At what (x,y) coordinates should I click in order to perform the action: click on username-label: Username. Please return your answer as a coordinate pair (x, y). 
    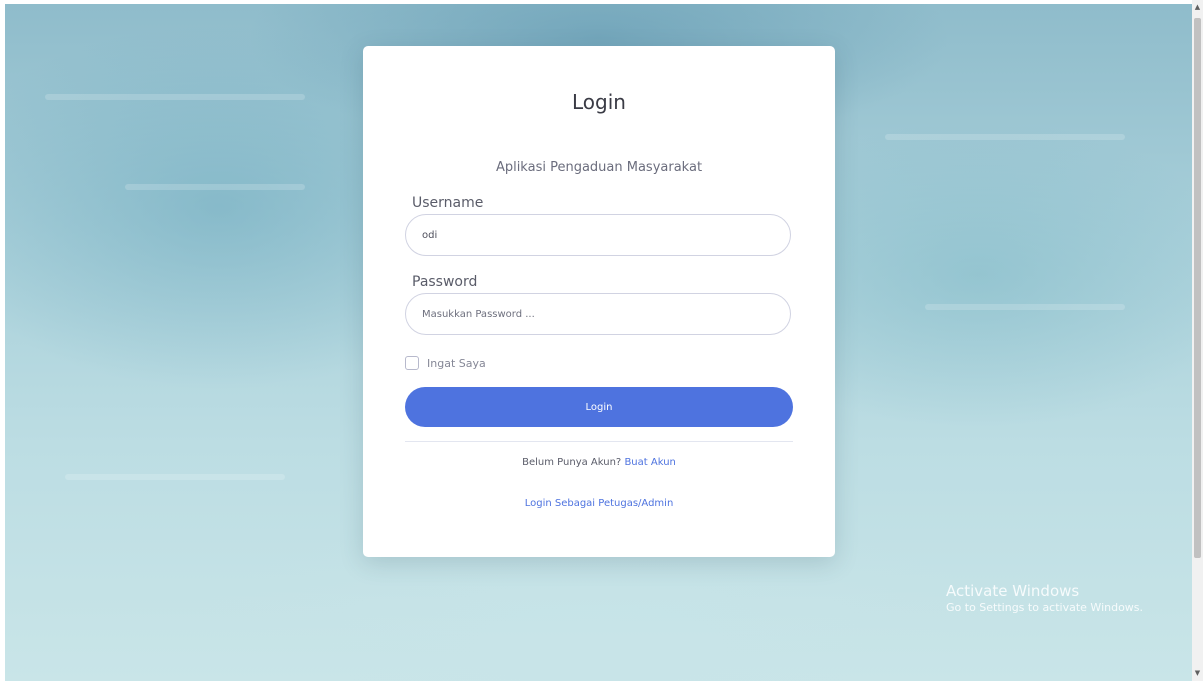
    Looking at the image, I should click on (448, 203).